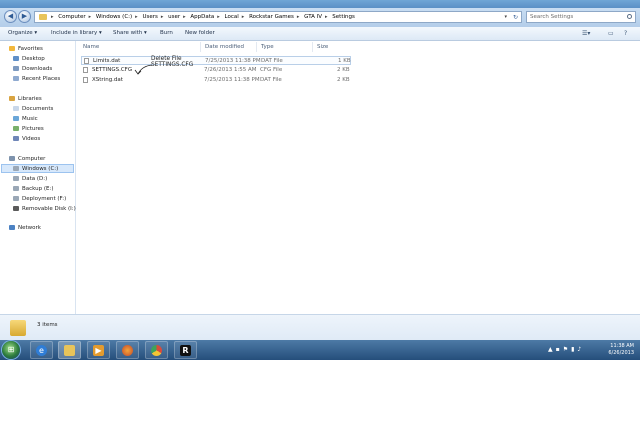  I want to click on pictures-icon, so click(16, 128).